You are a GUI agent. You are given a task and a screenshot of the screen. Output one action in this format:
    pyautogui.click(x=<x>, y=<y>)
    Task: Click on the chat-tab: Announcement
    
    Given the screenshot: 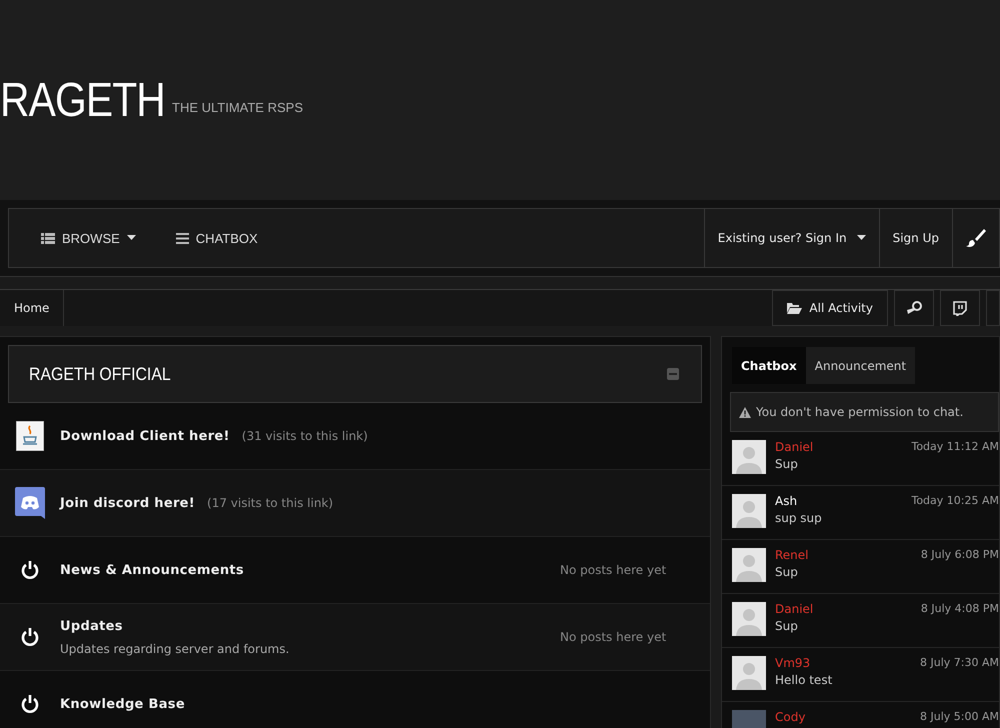 What is the action you would take?
    pyautogui.click(x=861, y=365)
    